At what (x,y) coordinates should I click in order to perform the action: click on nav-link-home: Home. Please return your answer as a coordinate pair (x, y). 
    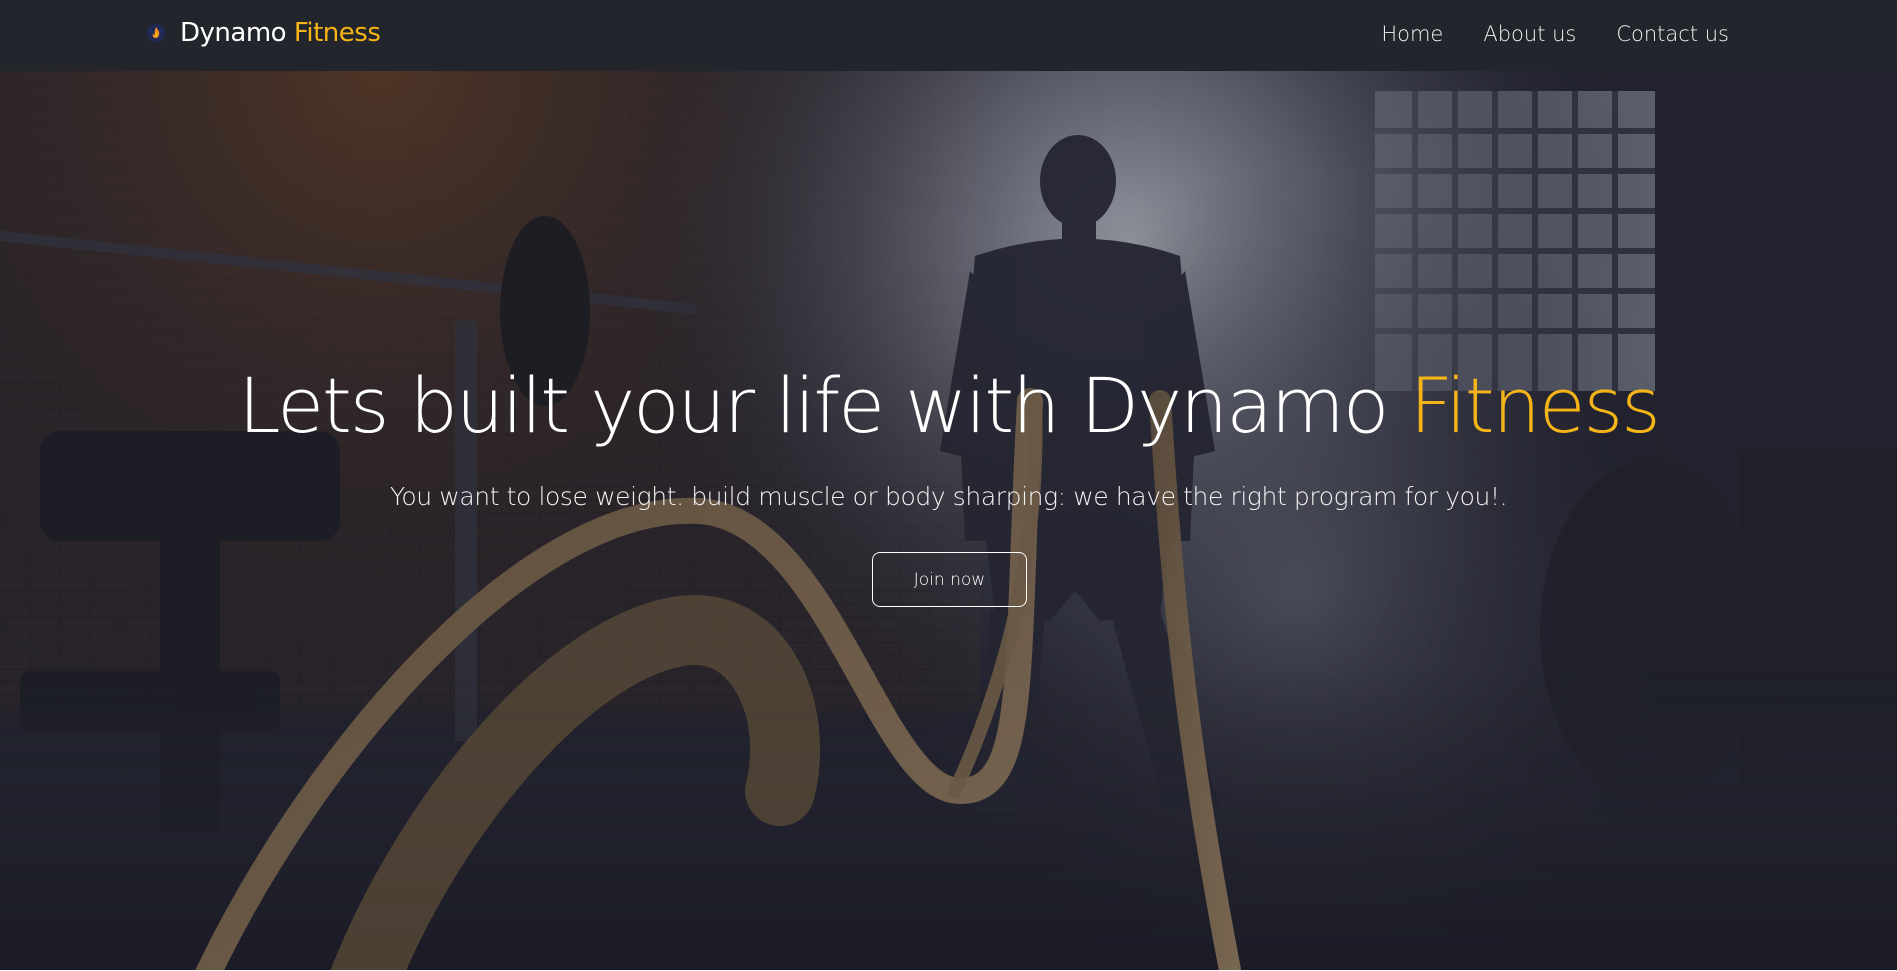
    Looking at the image, I should click on (1412, 34).